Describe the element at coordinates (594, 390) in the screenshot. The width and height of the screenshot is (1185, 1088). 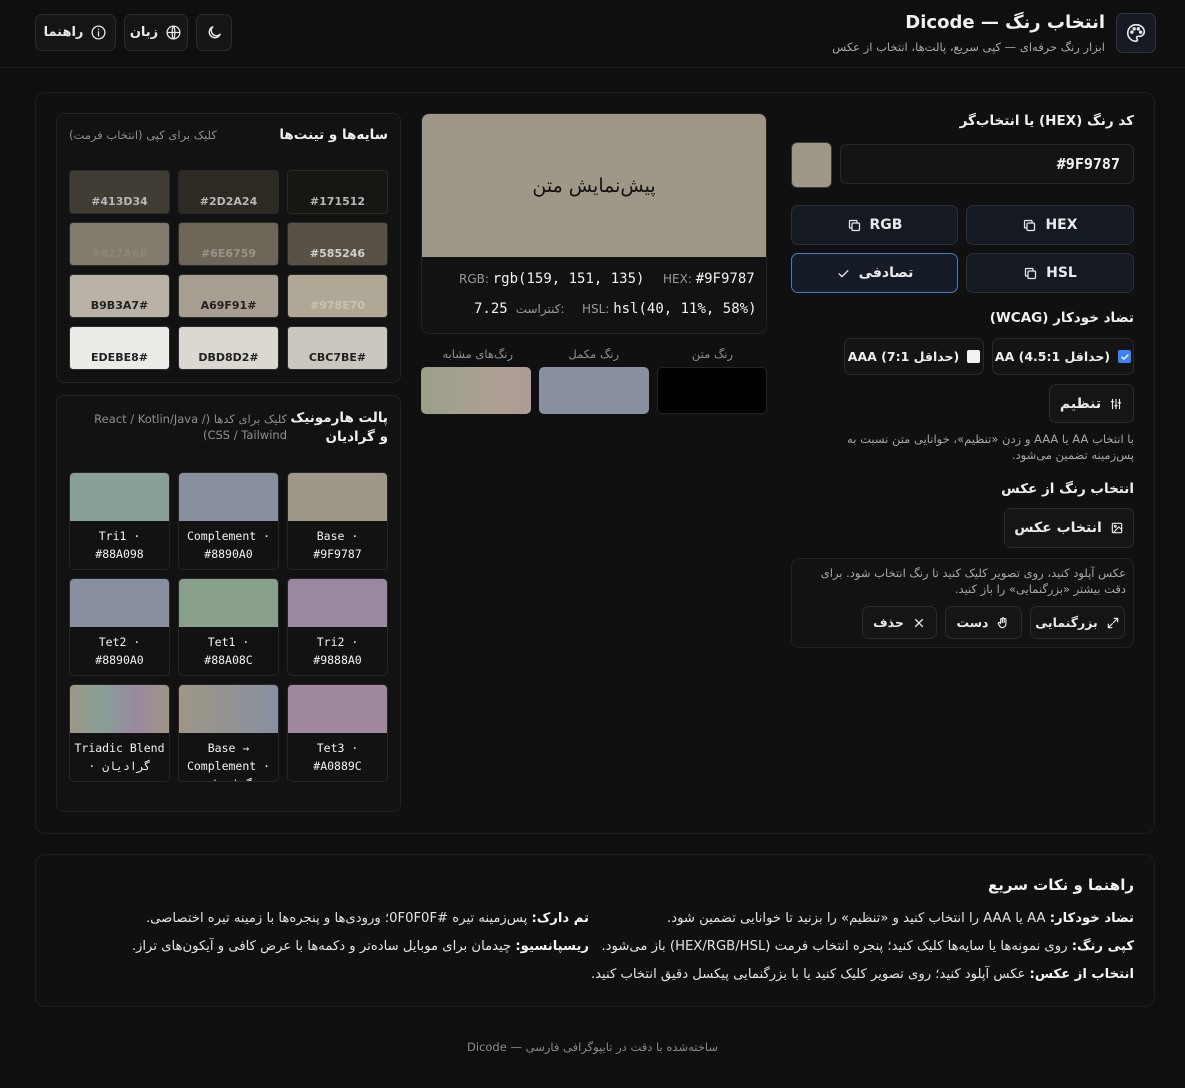
I see `complement-swatch` at that location.